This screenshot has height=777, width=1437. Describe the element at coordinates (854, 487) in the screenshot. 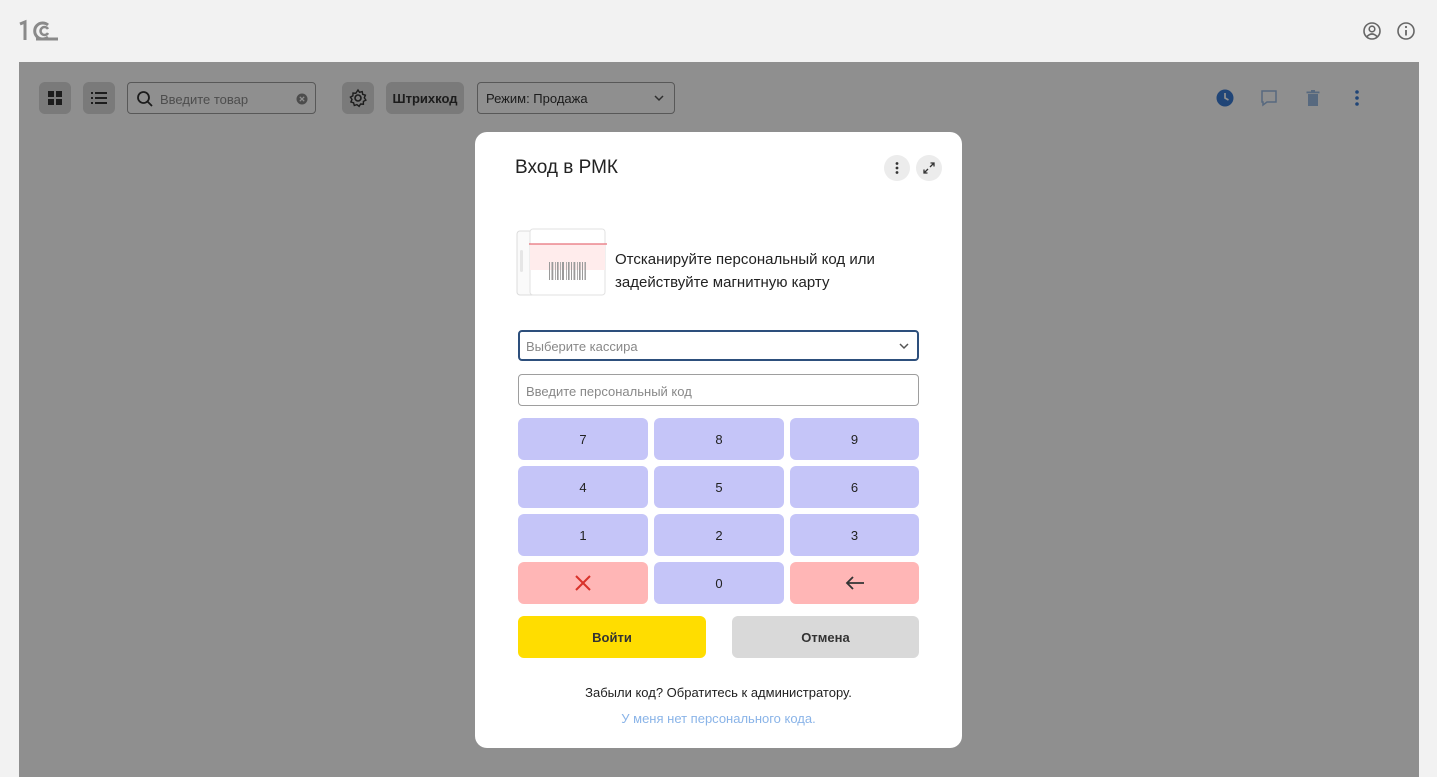

I see `key-6: 6` at that location.